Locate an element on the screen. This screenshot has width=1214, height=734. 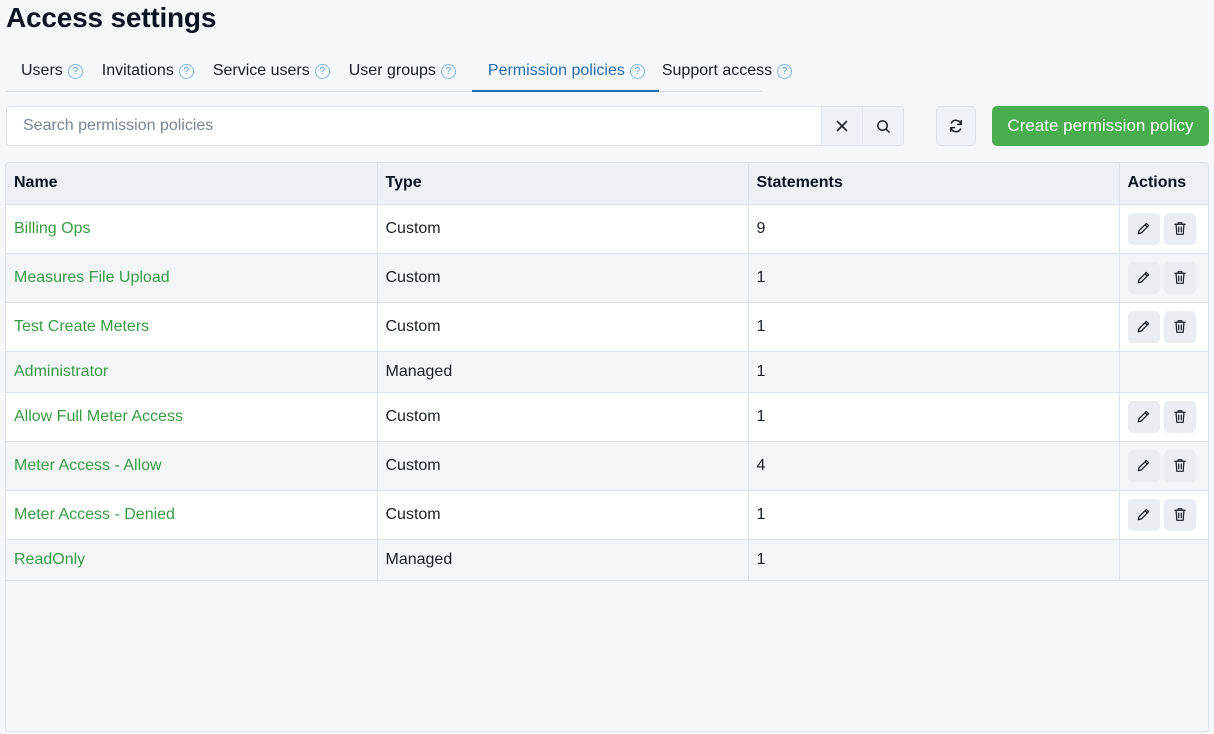
table-row: Meter Access - Allow Custom 4 is located at coordinates (607, 466).